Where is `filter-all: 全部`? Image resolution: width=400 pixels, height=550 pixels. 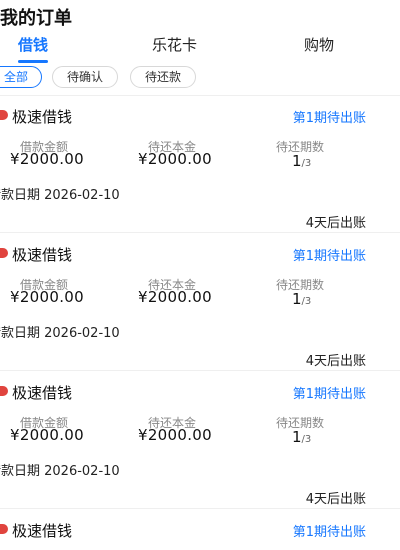 filter-all: 全部 is located at coordinates (21, 77).